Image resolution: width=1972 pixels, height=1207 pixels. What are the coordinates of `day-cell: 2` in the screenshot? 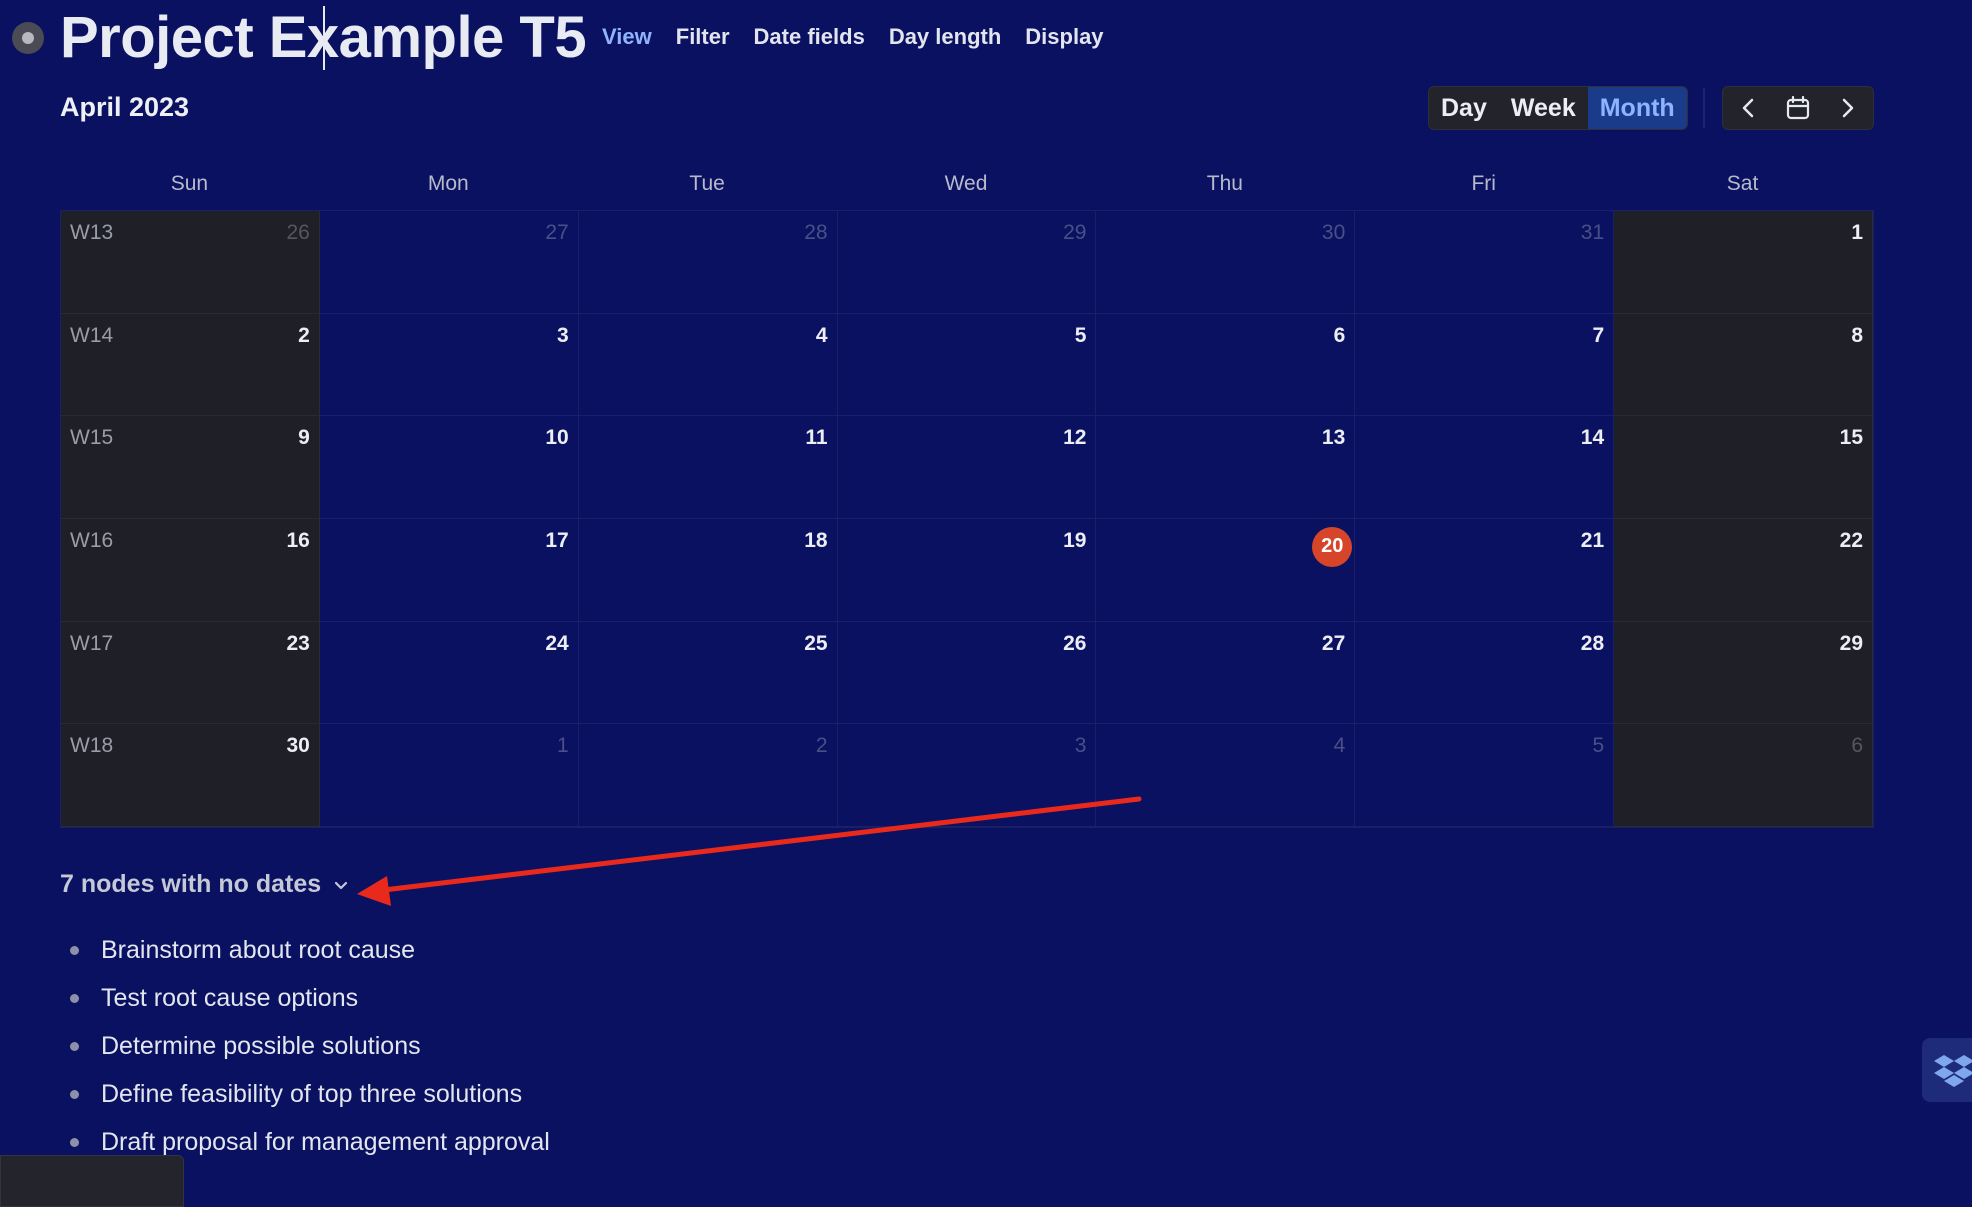 It's located at (708, 775).